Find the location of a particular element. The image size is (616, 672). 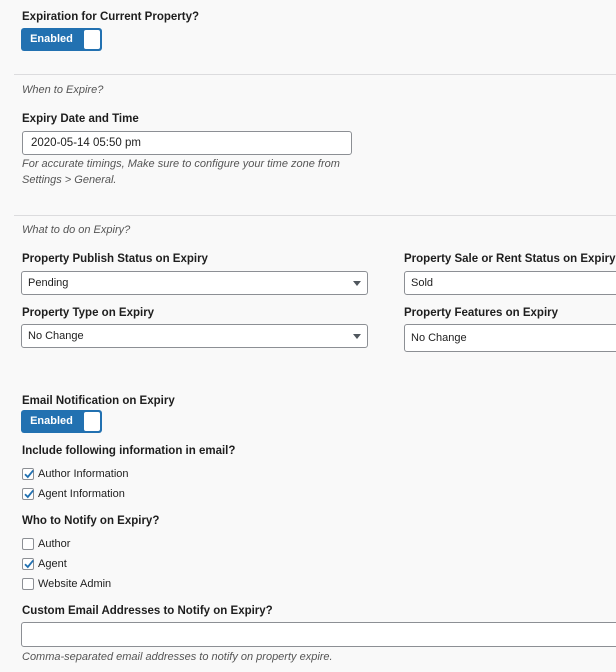

expiry-date-help-2: Settings > General. is located at coordinates (69, 180).